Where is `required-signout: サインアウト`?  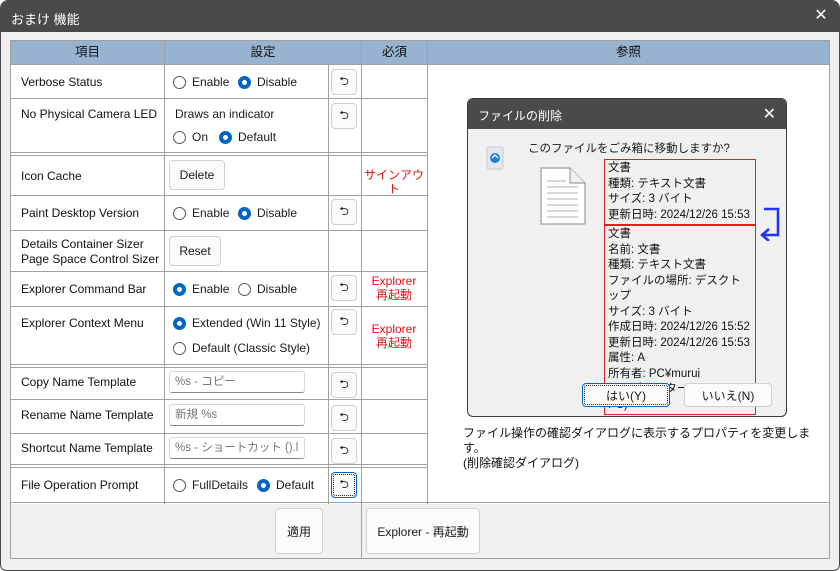
required-signout: サインアウト is located at coordinates (393, 182).